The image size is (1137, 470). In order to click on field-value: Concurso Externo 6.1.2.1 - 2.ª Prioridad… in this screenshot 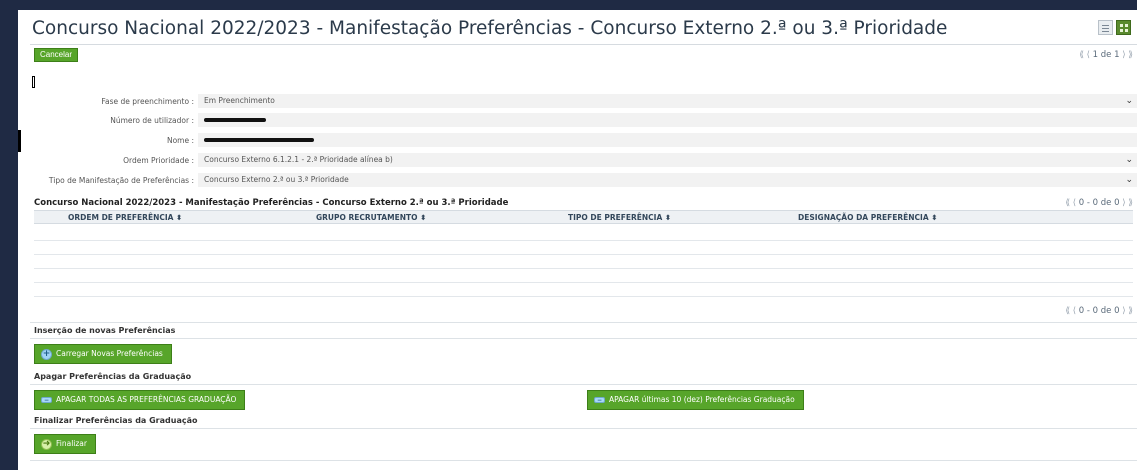, I will do `click(298, 159)`.